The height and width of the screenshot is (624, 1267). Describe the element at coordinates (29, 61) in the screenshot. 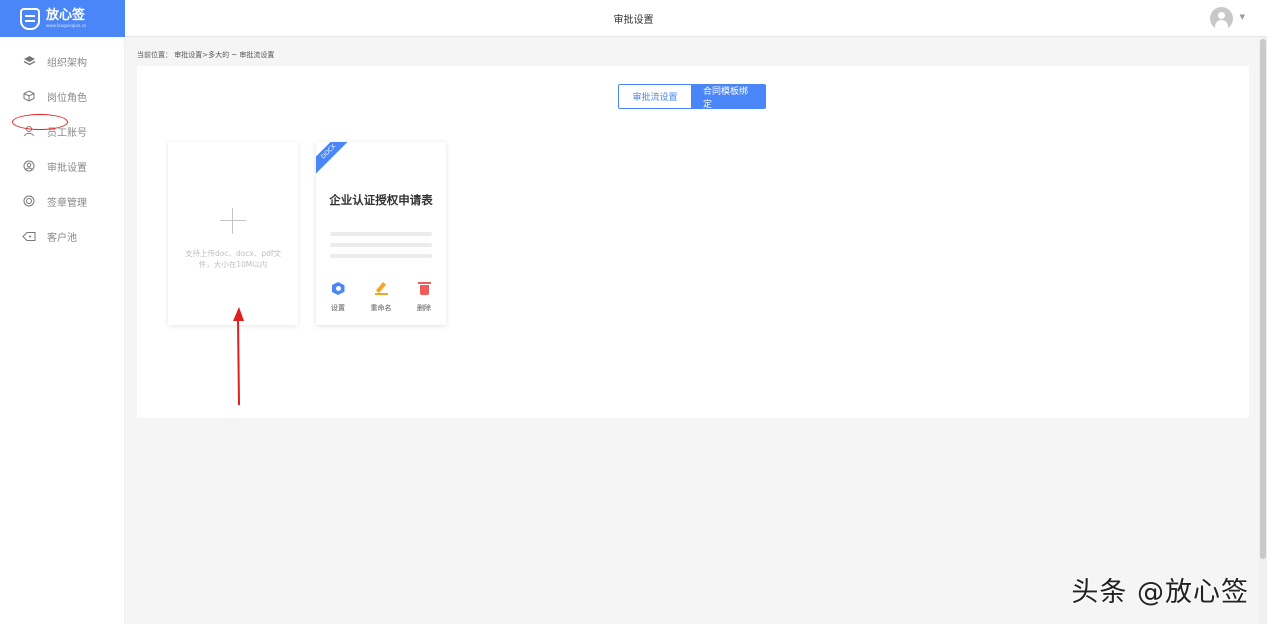

I see `layers-icon` at that location.